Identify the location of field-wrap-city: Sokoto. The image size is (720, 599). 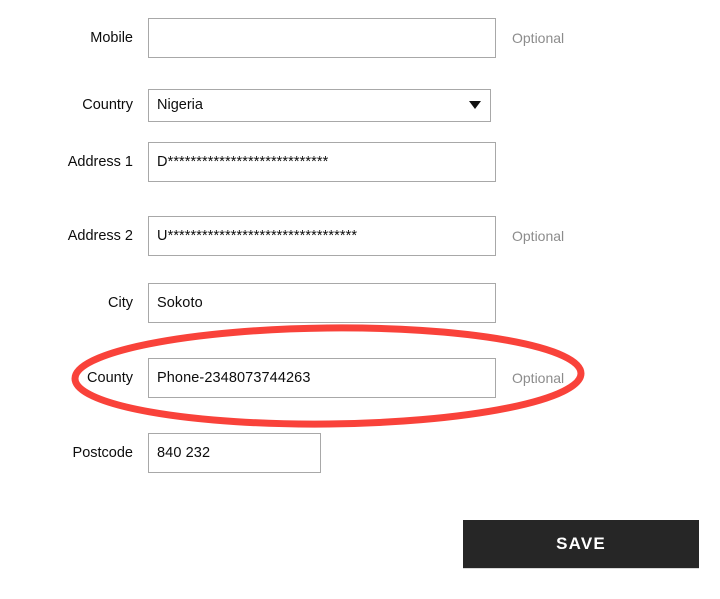
(322, 303).